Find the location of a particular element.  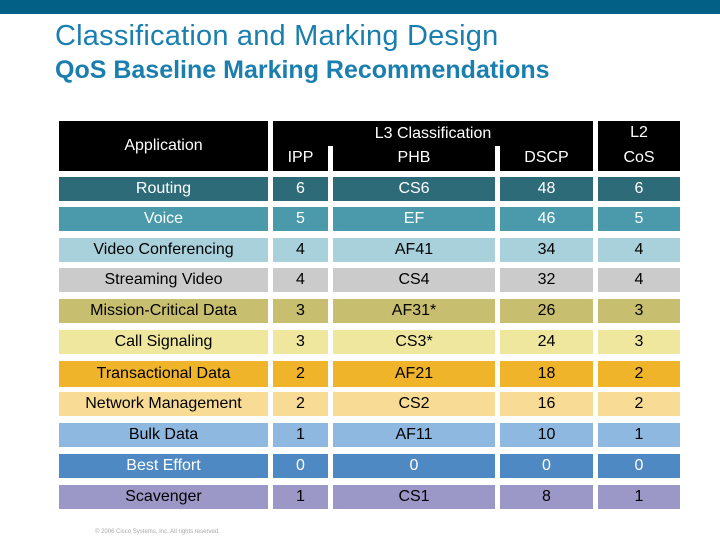

header-l3-label: L3 Classification is located at coordinates (433, 133).